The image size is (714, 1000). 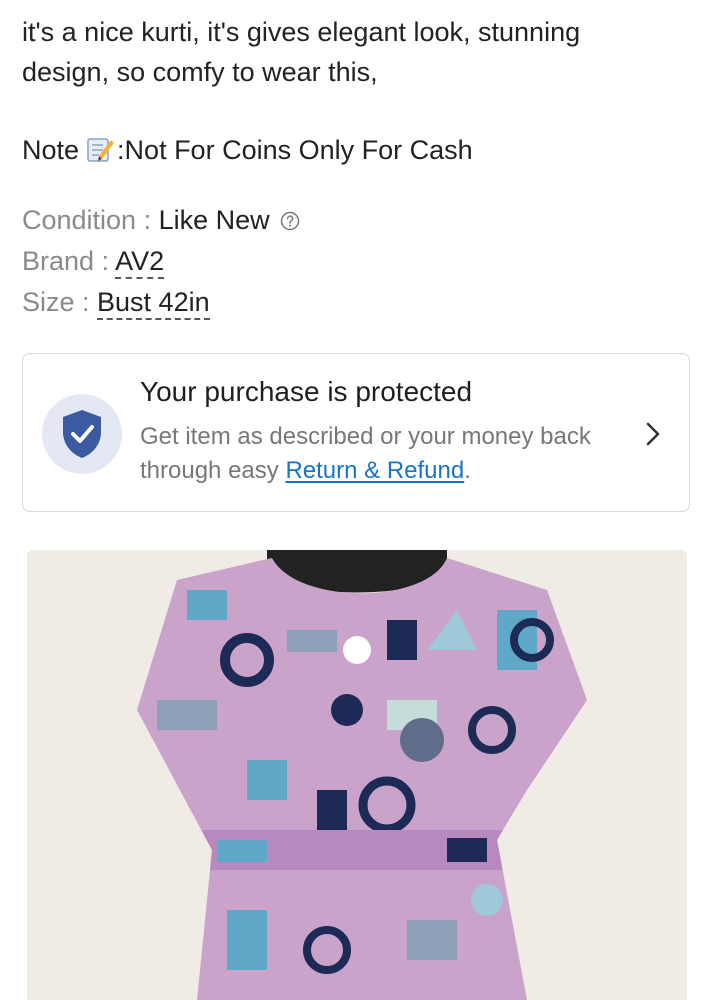 What do you see at coordinates (69, 261) in the screenshot?
I see `brand-label: Brand :` at bounding box center [69, 261].